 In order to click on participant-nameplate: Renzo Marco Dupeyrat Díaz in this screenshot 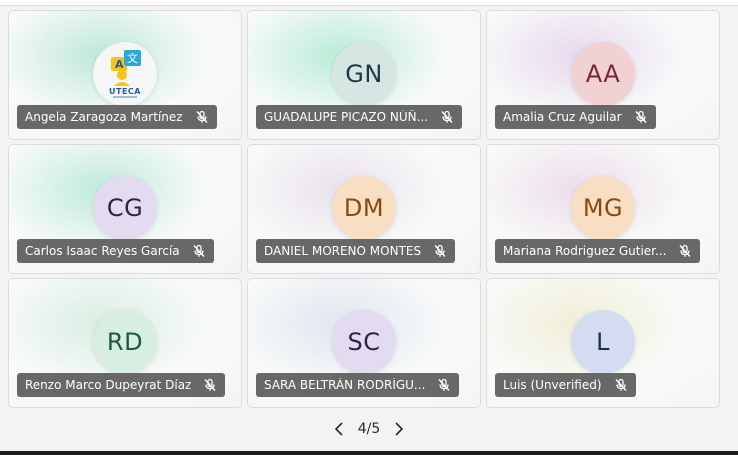, I will do `click(121, 385)`.